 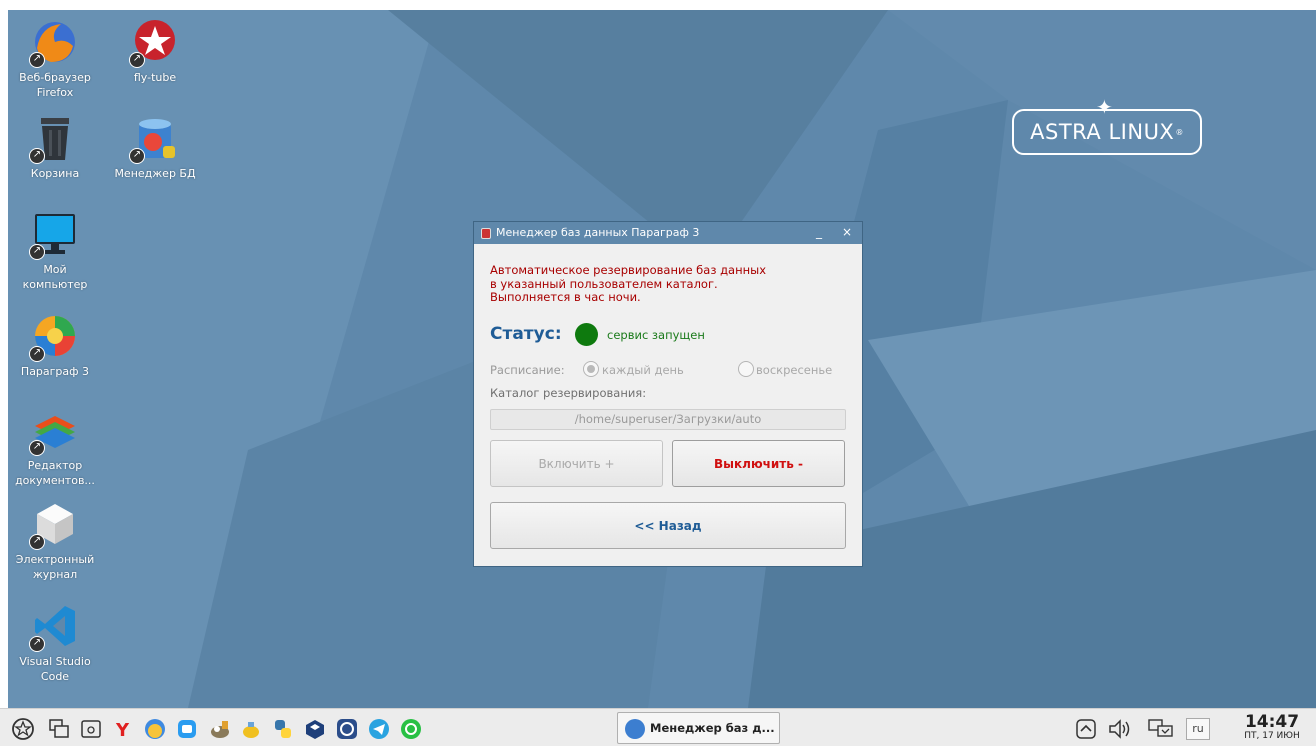 I want to click on radio-daily-label: каждый день, so click(x=643, y=370).